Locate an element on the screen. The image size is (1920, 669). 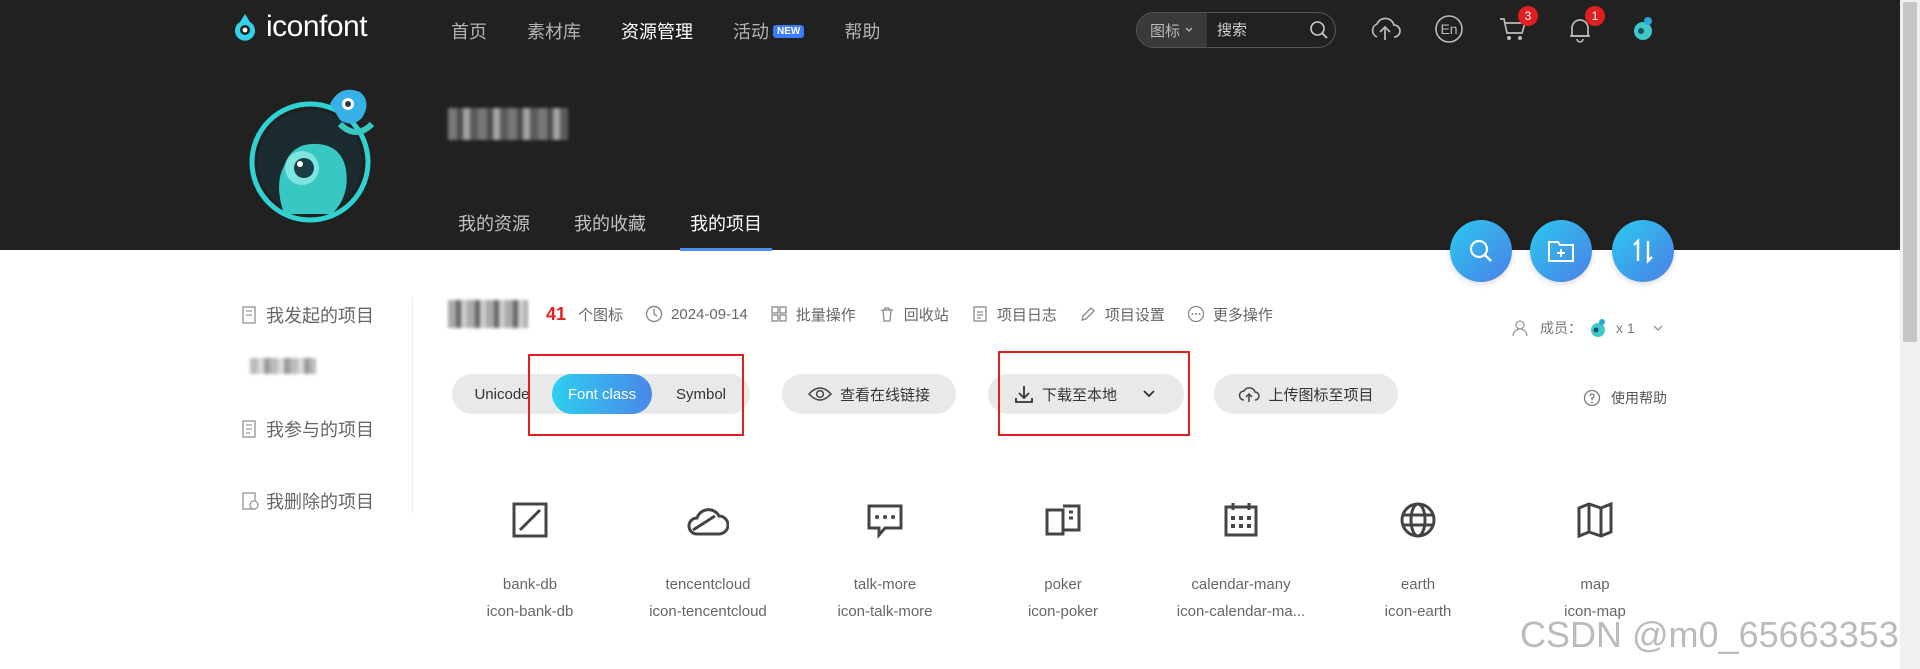
icon-card-bank-db: bank-db icon-bank-db is located at coordinates (530, 555).